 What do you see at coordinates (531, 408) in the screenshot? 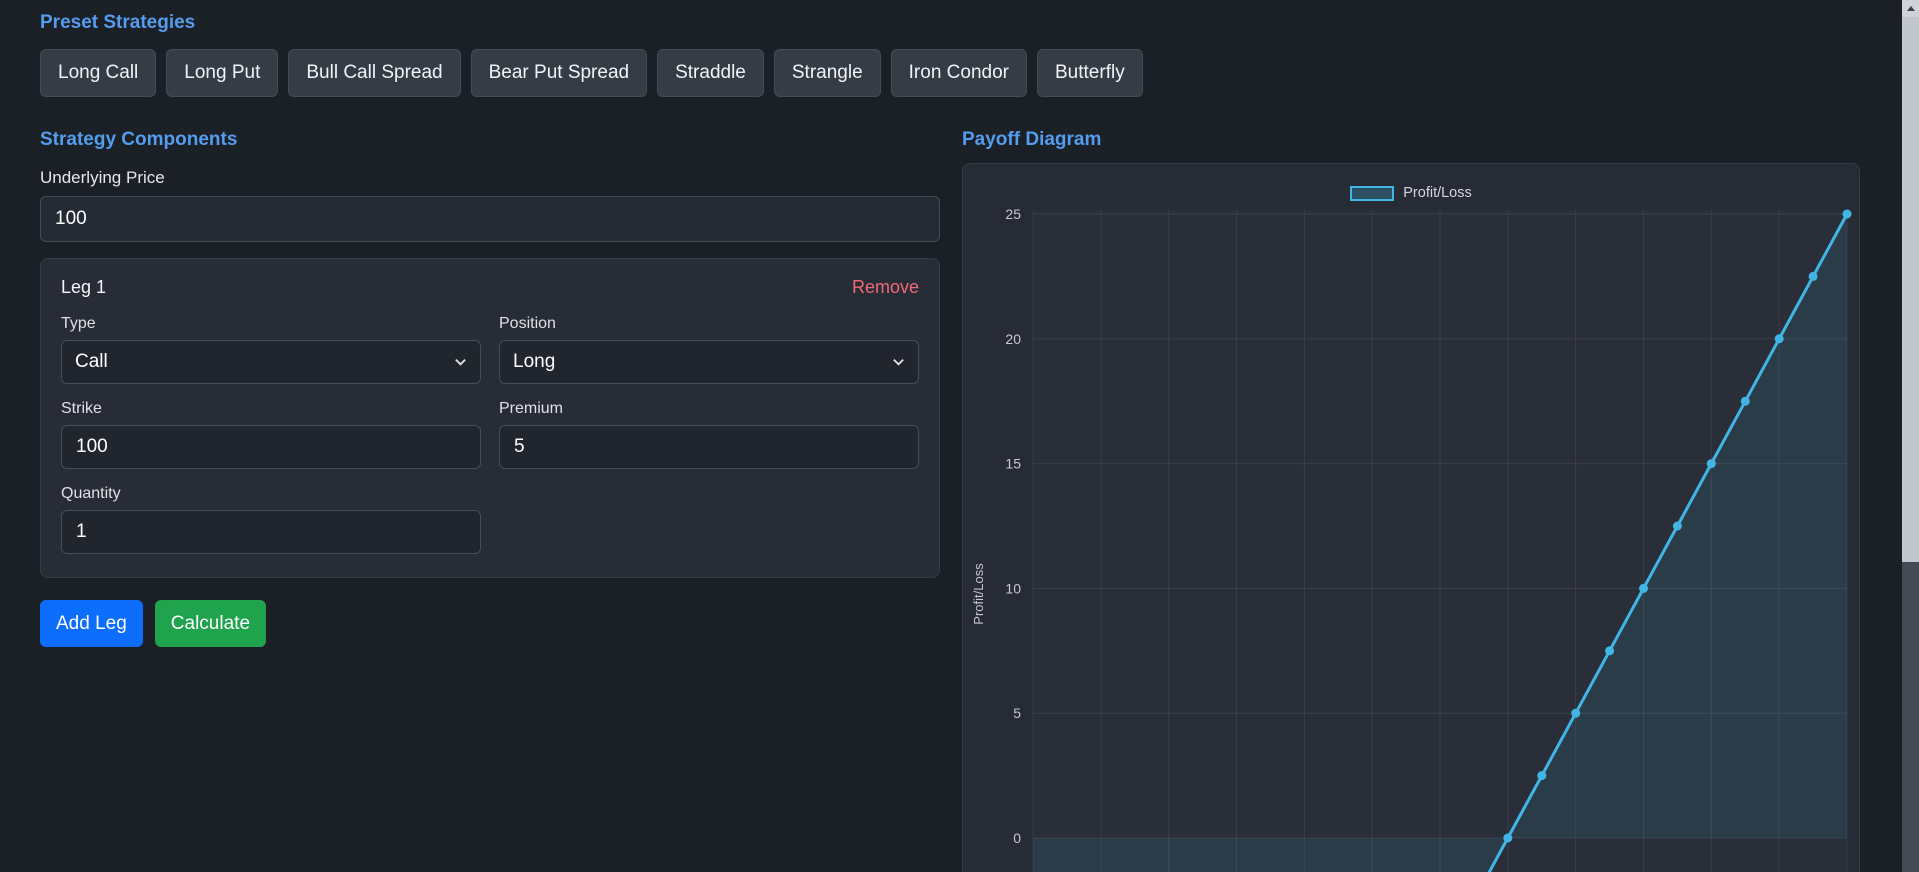
I see `premium-label: Premium` at bounding box center [531, 408].